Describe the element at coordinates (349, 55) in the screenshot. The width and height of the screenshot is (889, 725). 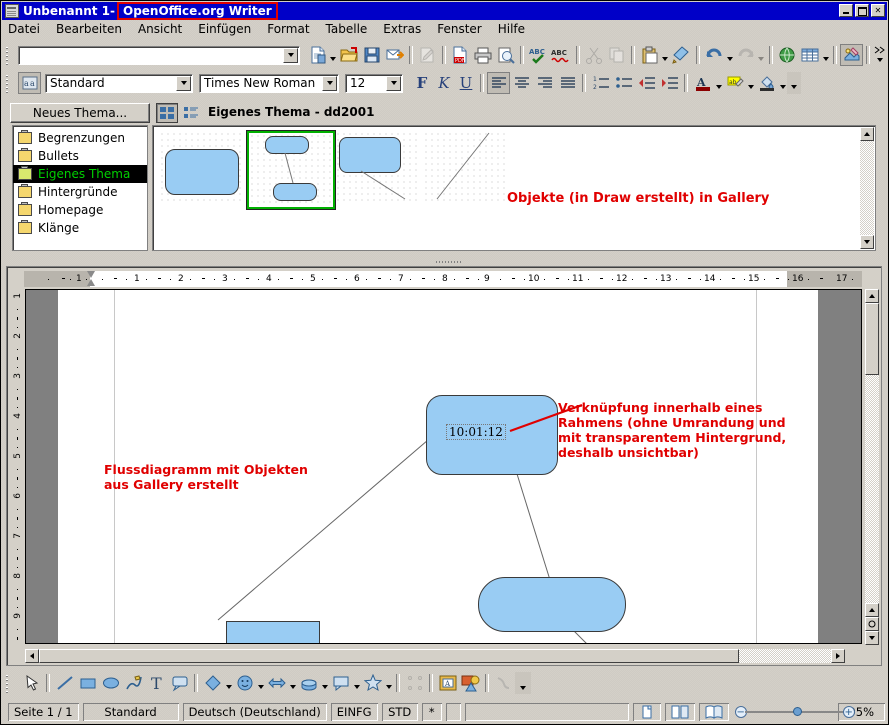
I see `open-document-icon` at that location.